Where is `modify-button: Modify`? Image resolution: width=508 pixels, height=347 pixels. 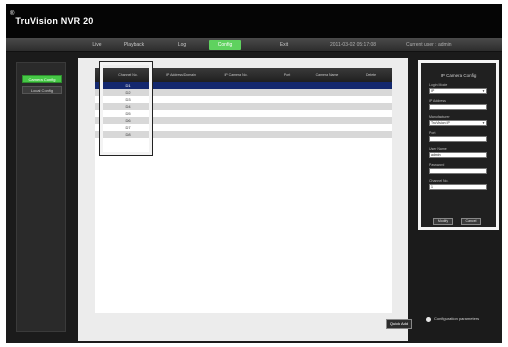 modify-button: Modify is located at coordinates (443, 221).